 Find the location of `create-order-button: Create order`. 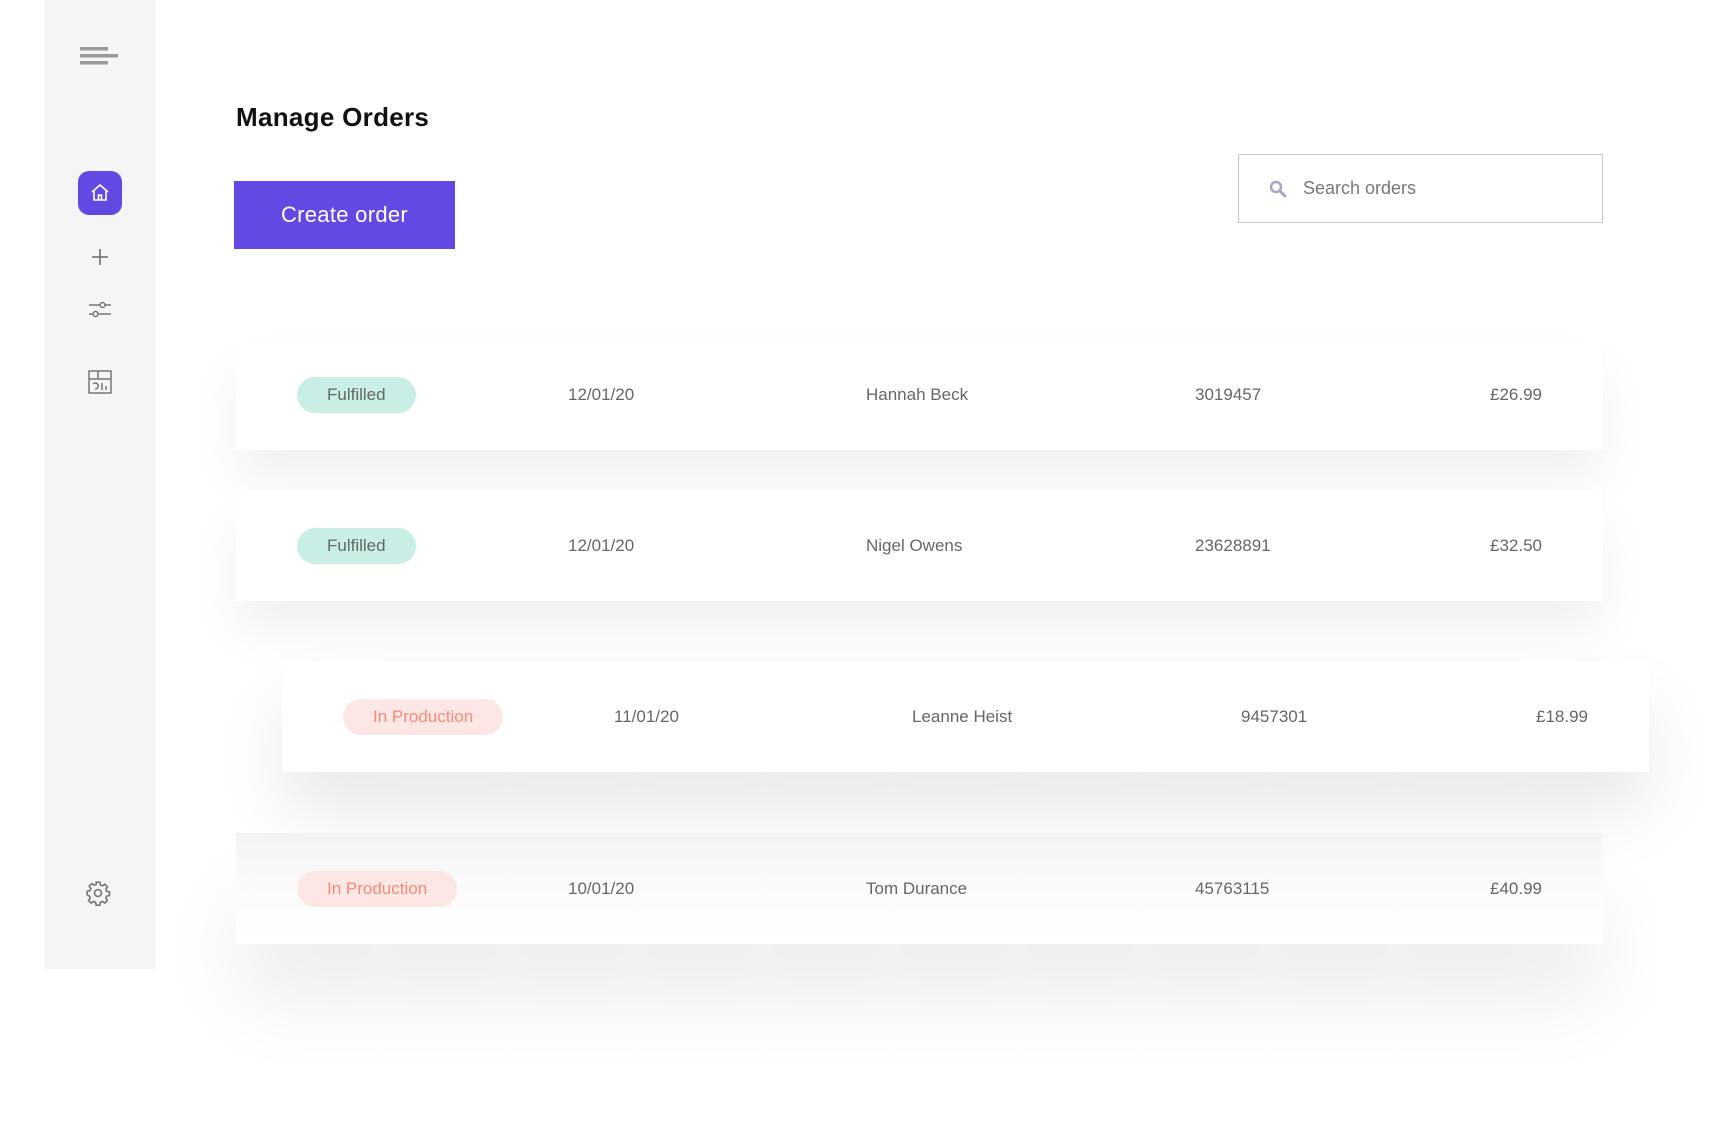

create-order-button: Create order is located at coordinates (344, 215).